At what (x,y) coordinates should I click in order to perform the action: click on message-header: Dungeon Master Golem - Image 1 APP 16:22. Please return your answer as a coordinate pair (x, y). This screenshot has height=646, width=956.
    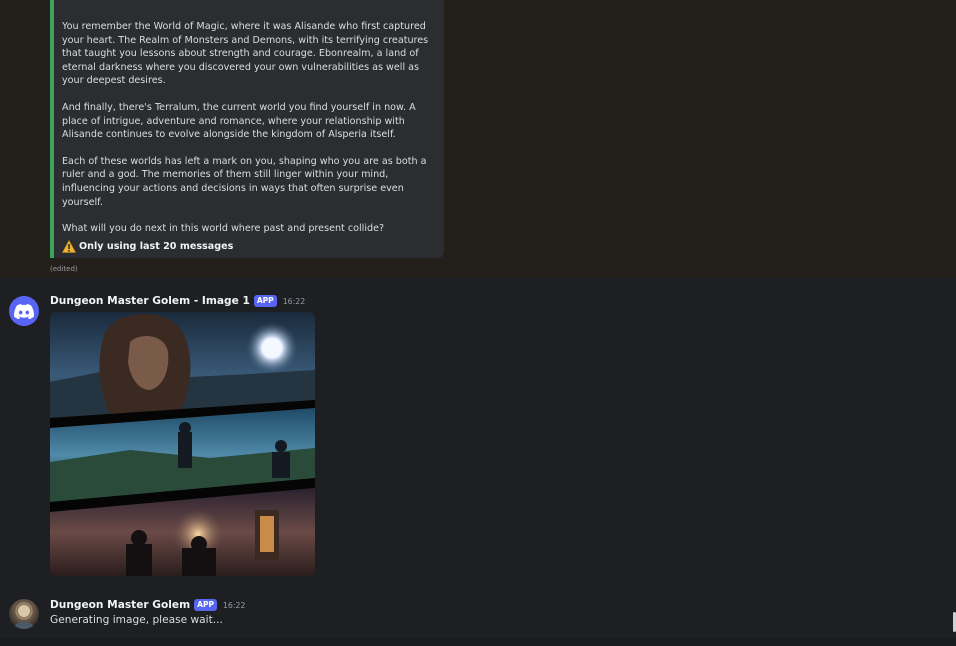
    Looking at the image, I should click on (177, 301).